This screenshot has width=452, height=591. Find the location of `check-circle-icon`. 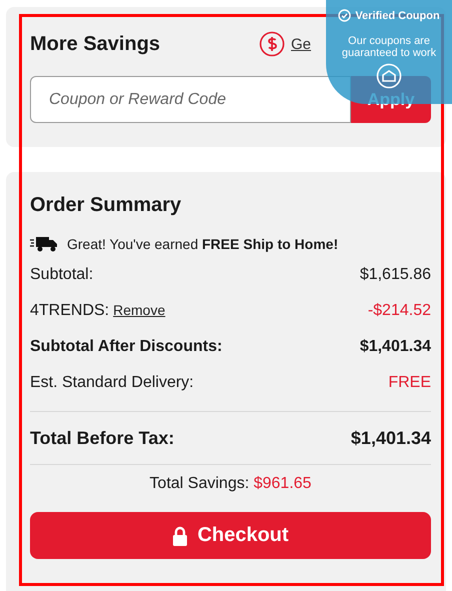

check-circle-icon is located at coordinates (345, 15).